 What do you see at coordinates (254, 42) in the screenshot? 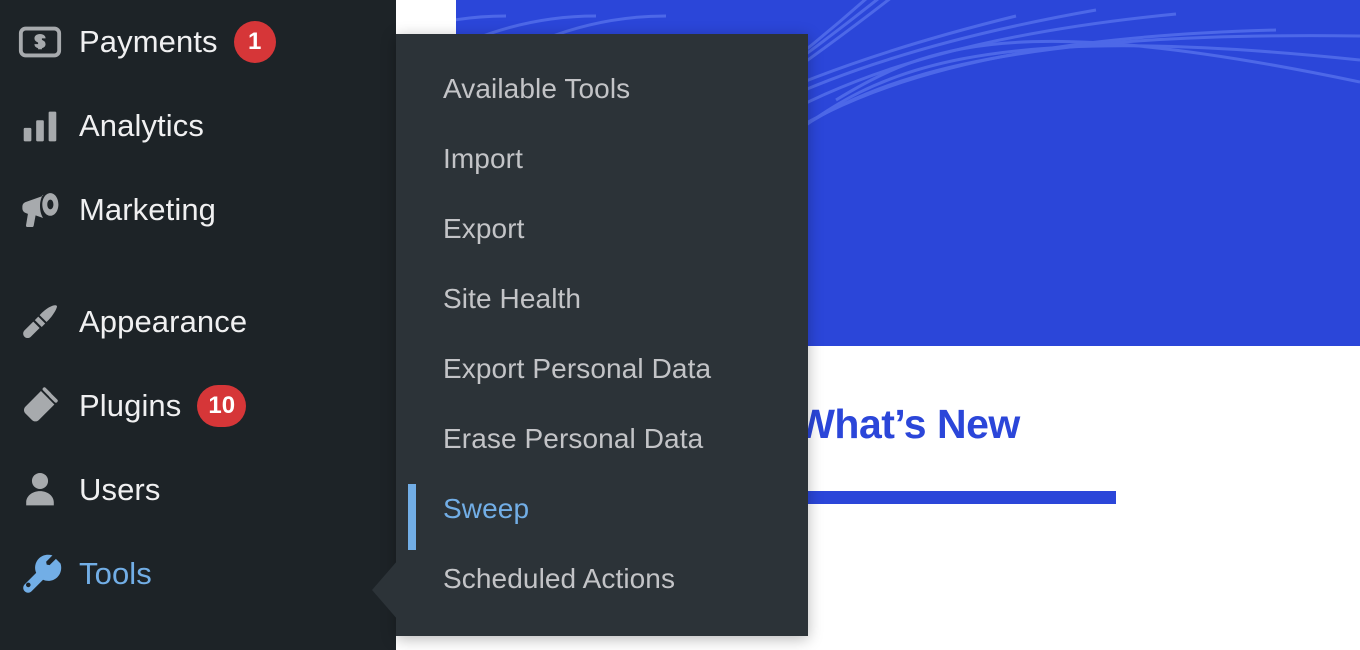
I see `payments-badge: 1` at bounding box center [254, 42].